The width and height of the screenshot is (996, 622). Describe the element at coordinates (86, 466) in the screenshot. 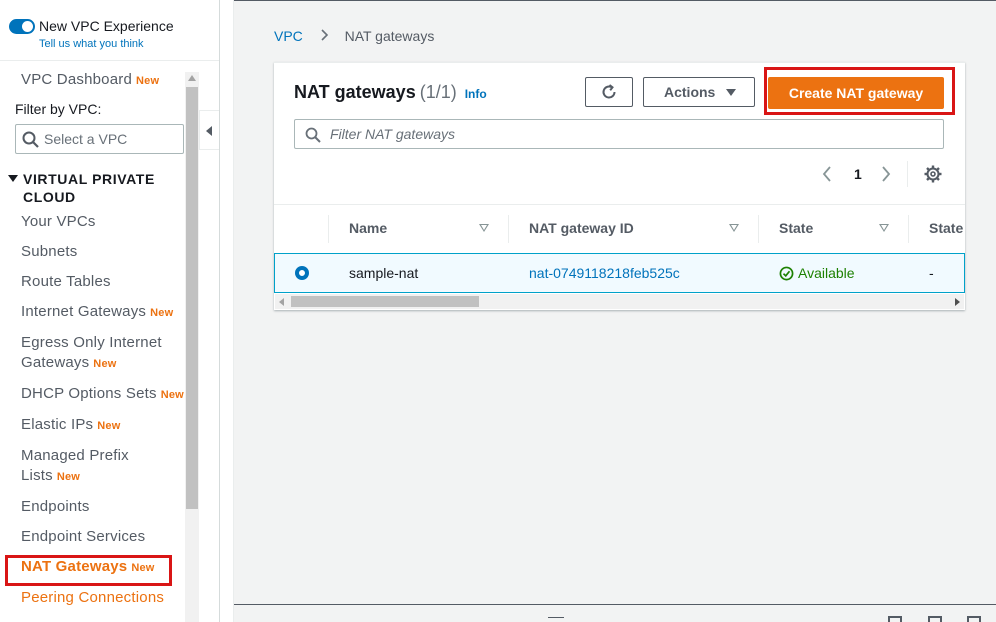

I see `sidebar-item-managed-prefix-lists: Managed Prefix Lists New` at that location.